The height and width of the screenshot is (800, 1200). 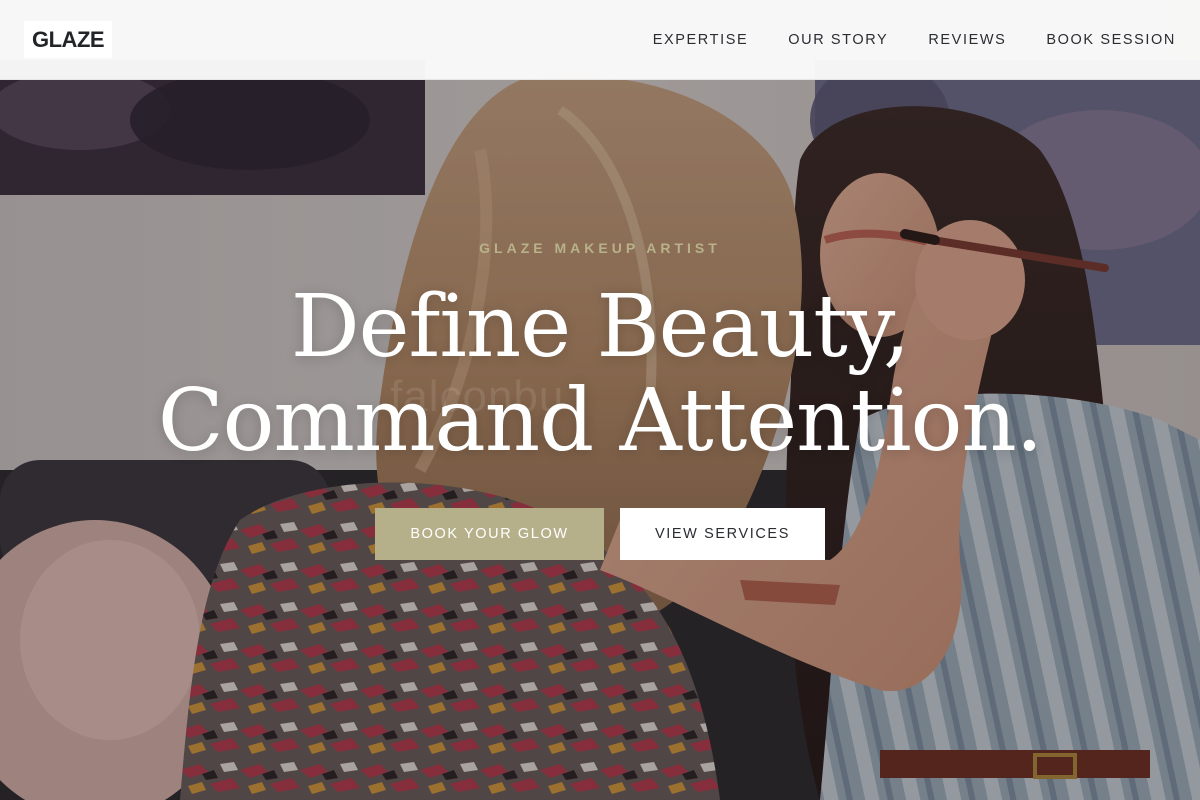 What do you see at coordinates (489, 534) in the screenshot?
I see `book-your-glow-button: BOOK YOUR GLOW` at bounding box center [489, 534].